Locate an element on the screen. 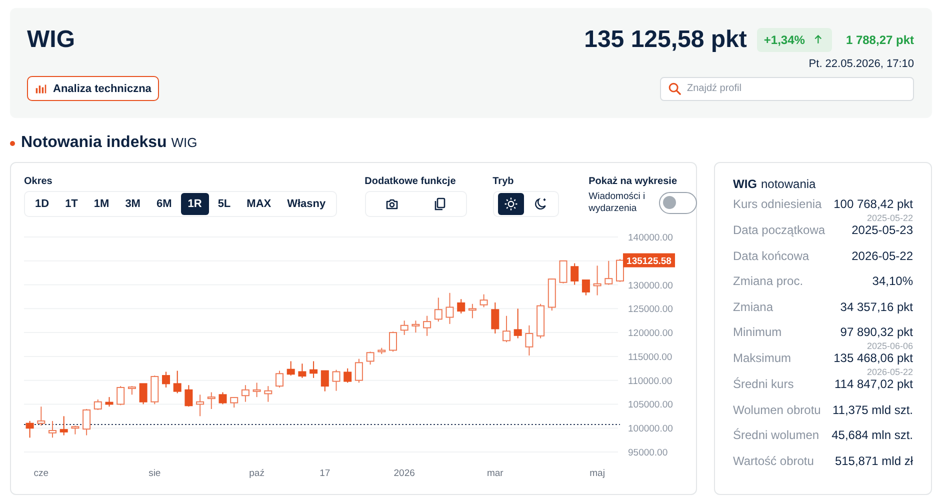  copy-icon is located at coordinates (439, 204).